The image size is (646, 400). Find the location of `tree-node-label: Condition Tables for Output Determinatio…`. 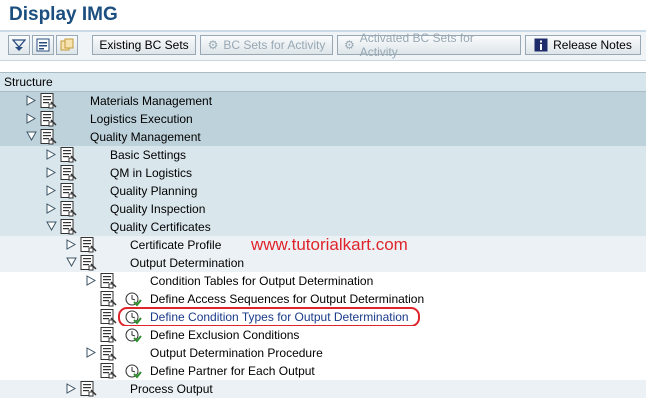

tree-node-label: Condition Tables for Output Determinatio… is located at coordinates (261, 281).